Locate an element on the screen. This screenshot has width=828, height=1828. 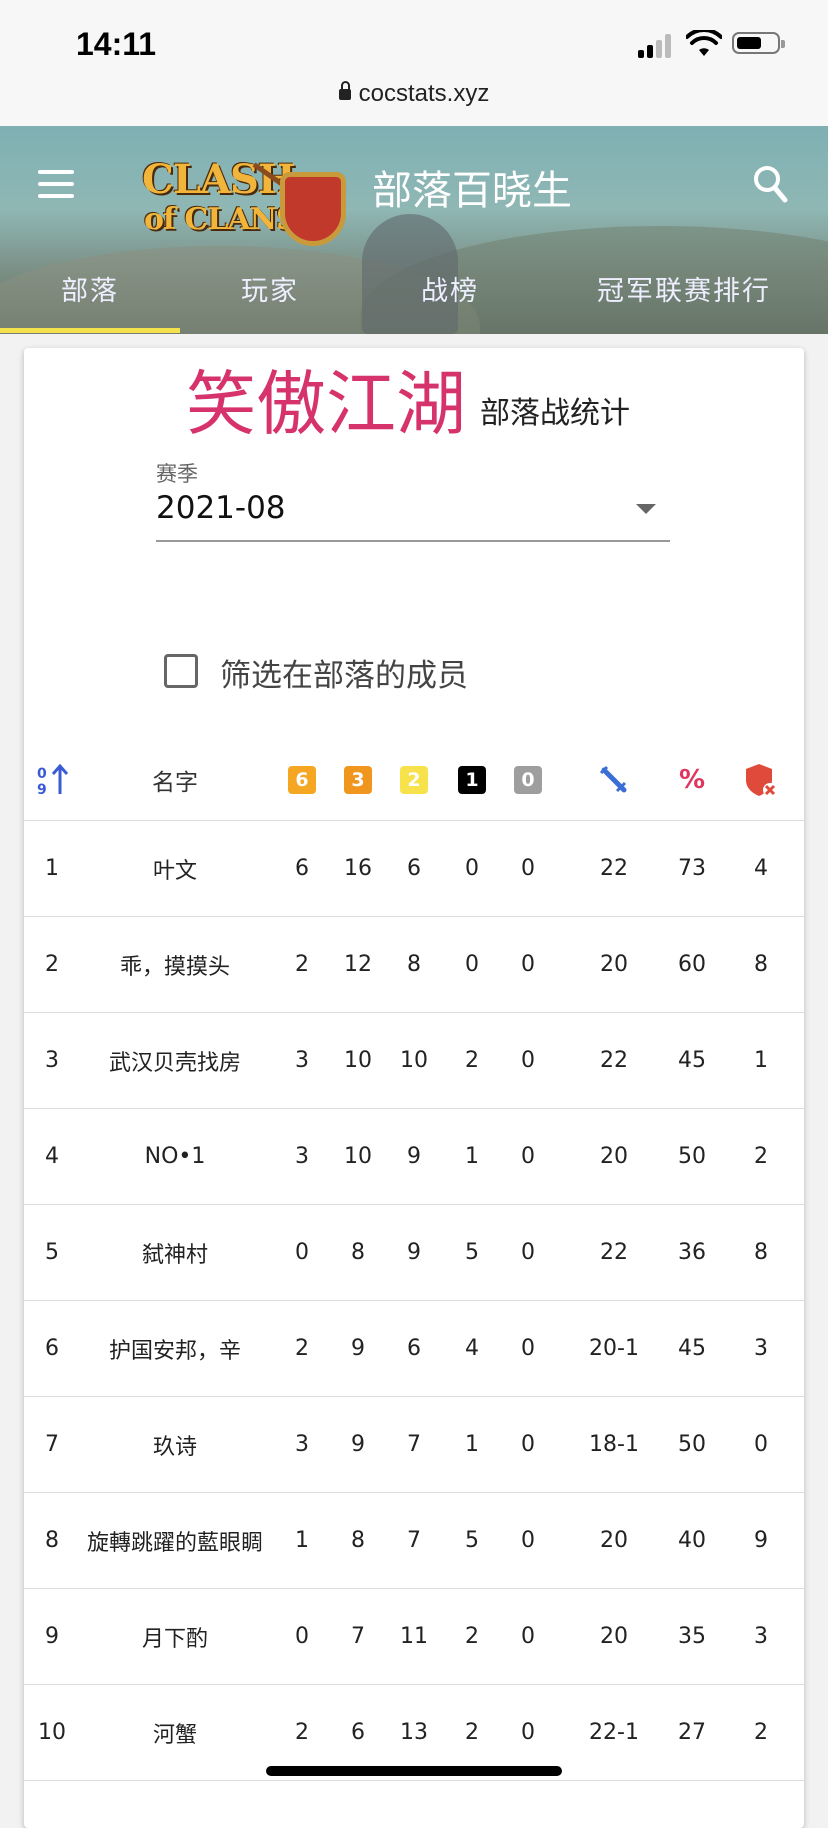
shield-icon is located at coordinates (313, 209).